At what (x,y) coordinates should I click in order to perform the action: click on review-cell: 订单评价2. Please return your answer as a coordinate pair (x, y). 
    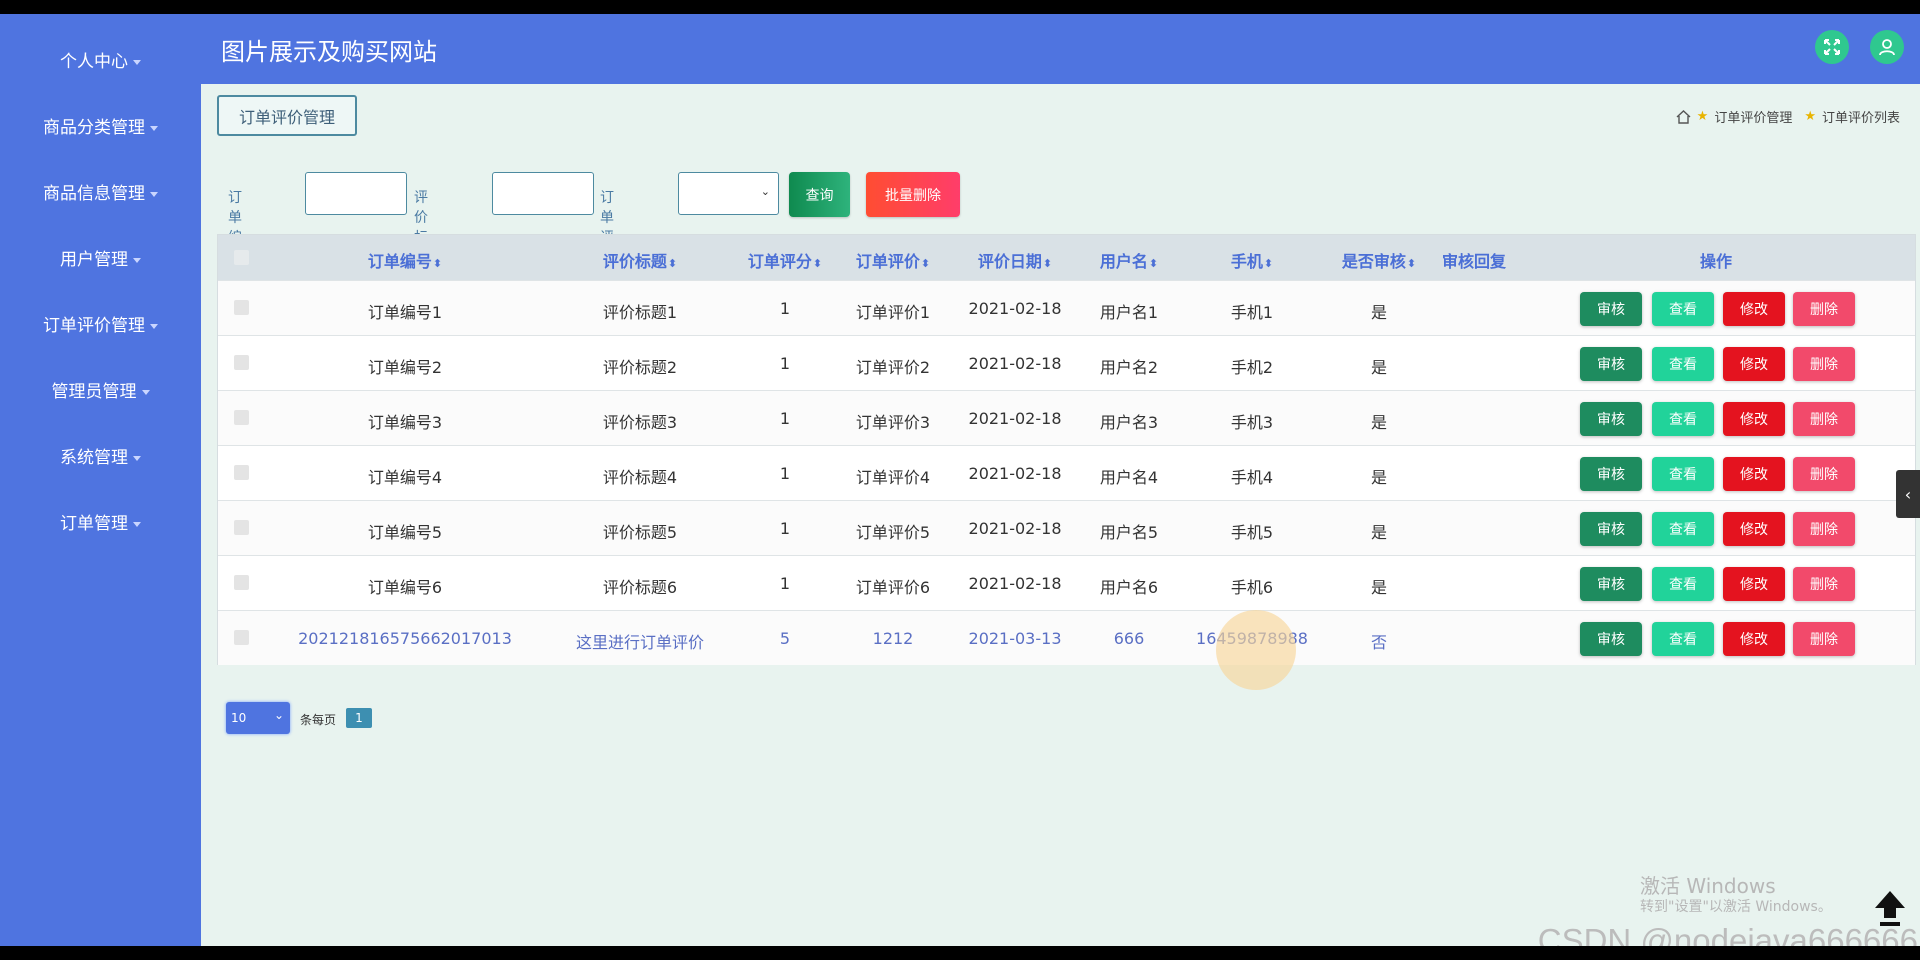
    Looking at the image, I should click on (893, 367).